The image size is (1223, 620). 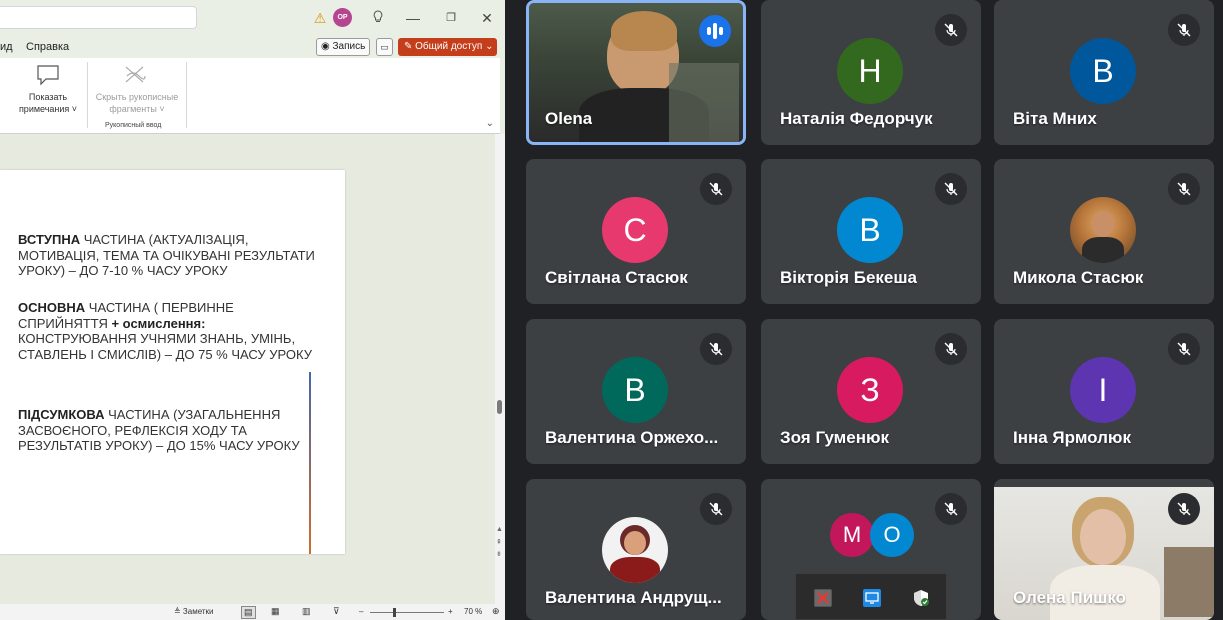 I want to click on next-slide-icon: ⇟, so click(x=499, y=554).